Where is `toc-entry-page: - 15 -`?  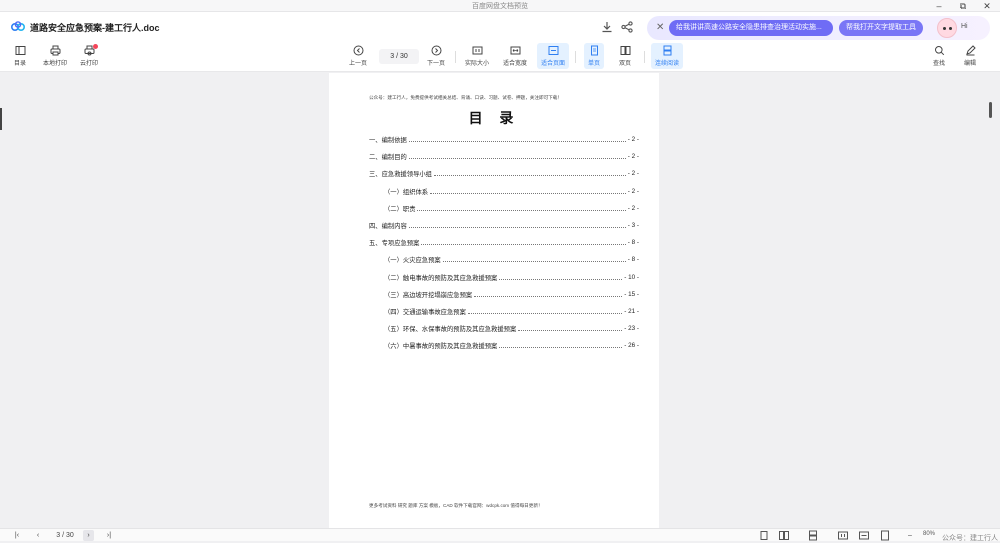 toc-entry-page: - 15 - is located at coordinates (631, 294).